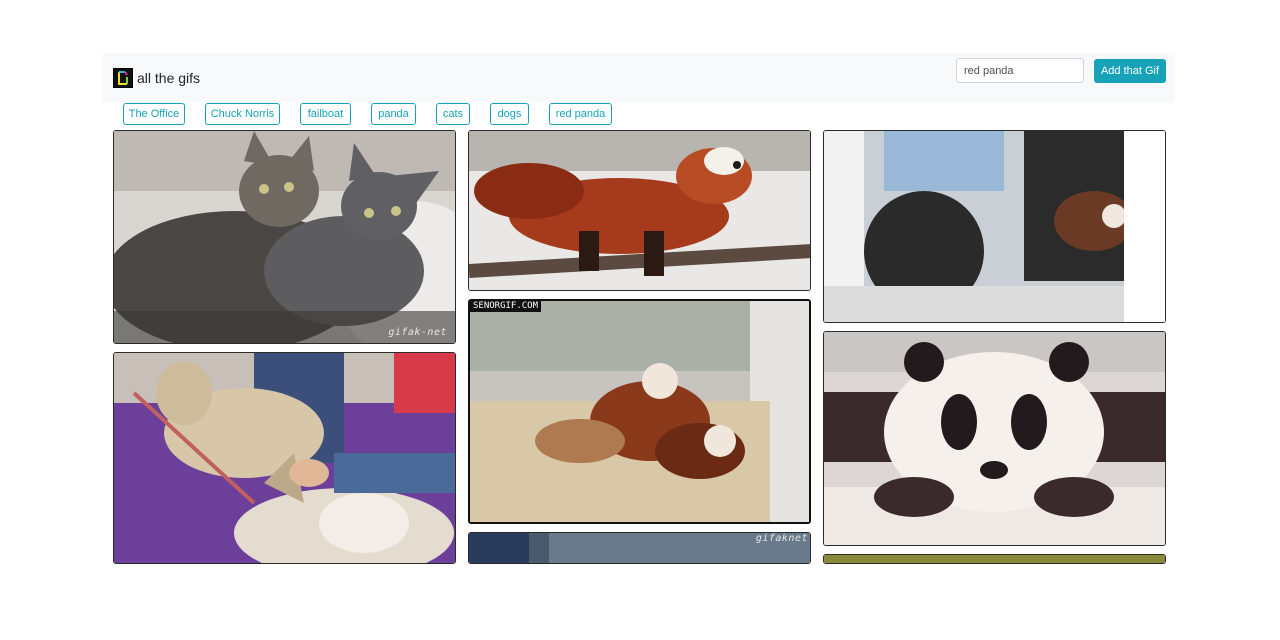  Describe the element at coordinates (580, 114) in the screenshot. I see `tag-button-red-panda: red panda` at that location.